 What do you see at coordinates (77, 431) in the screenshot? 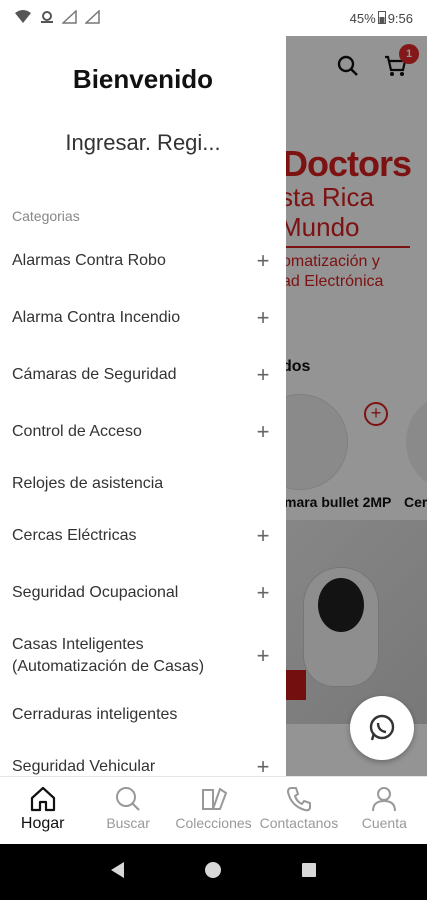
I see `category-label: Control de Acceso` at bounding box center [77, 431].